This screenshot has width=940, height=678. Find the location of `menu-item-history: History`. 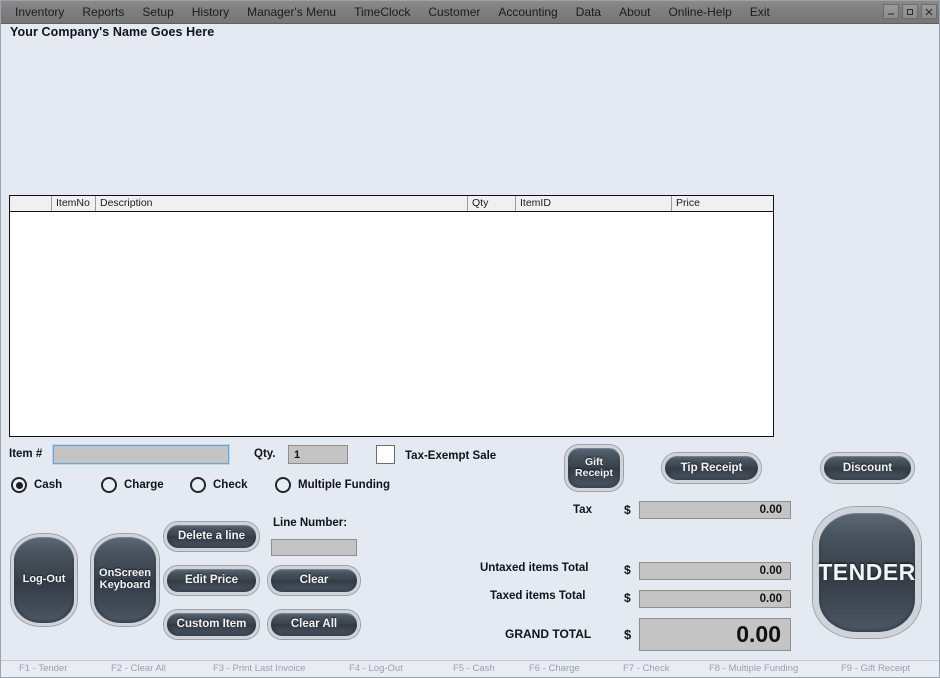

menu-item-history: History is located at coordinates (210, 12).